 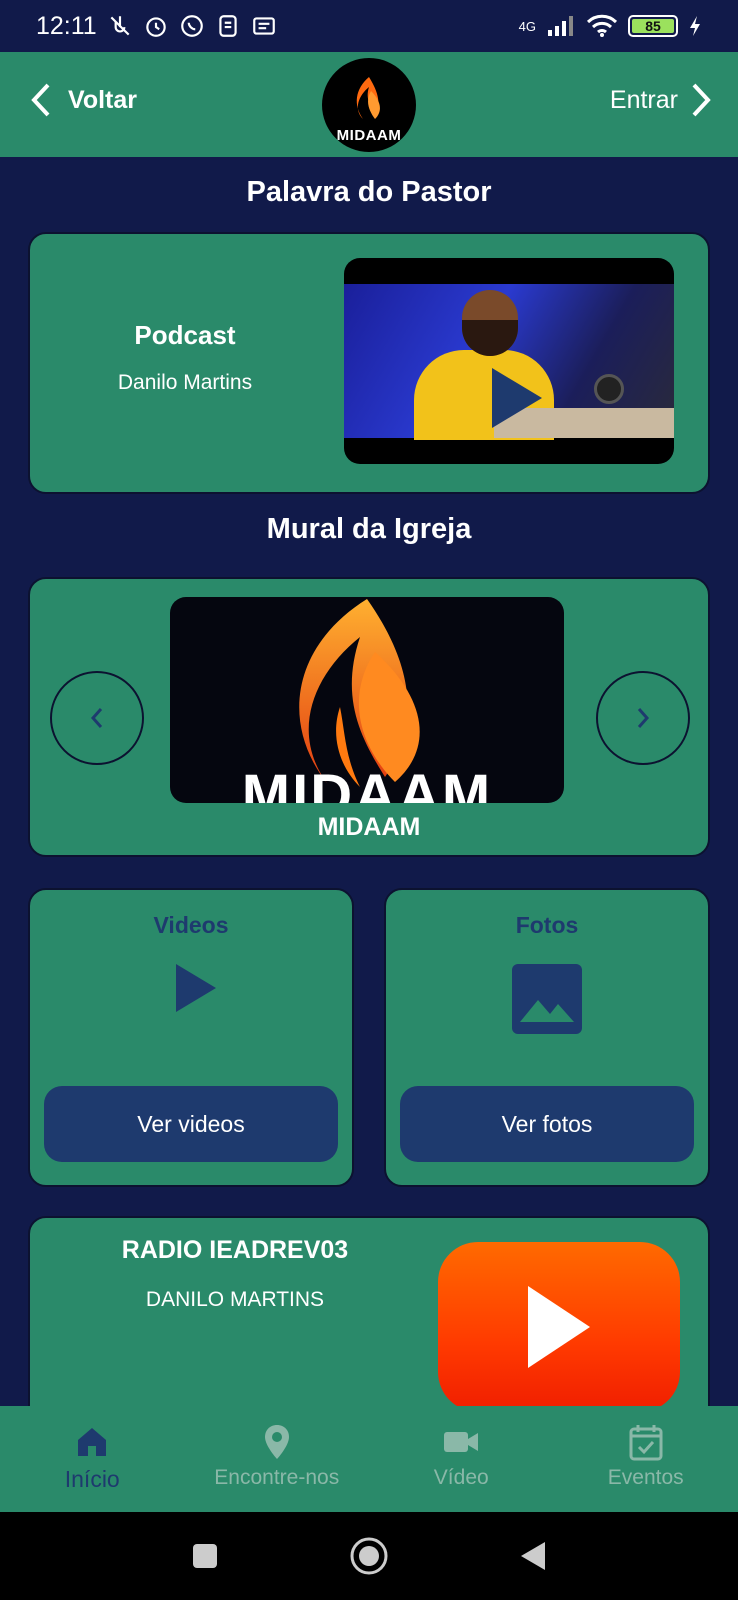 What do you see at coordinates (185, 382) in the screenshot?
I see `podcast-author: Danilo Martins` at bounding box center [185, 382].